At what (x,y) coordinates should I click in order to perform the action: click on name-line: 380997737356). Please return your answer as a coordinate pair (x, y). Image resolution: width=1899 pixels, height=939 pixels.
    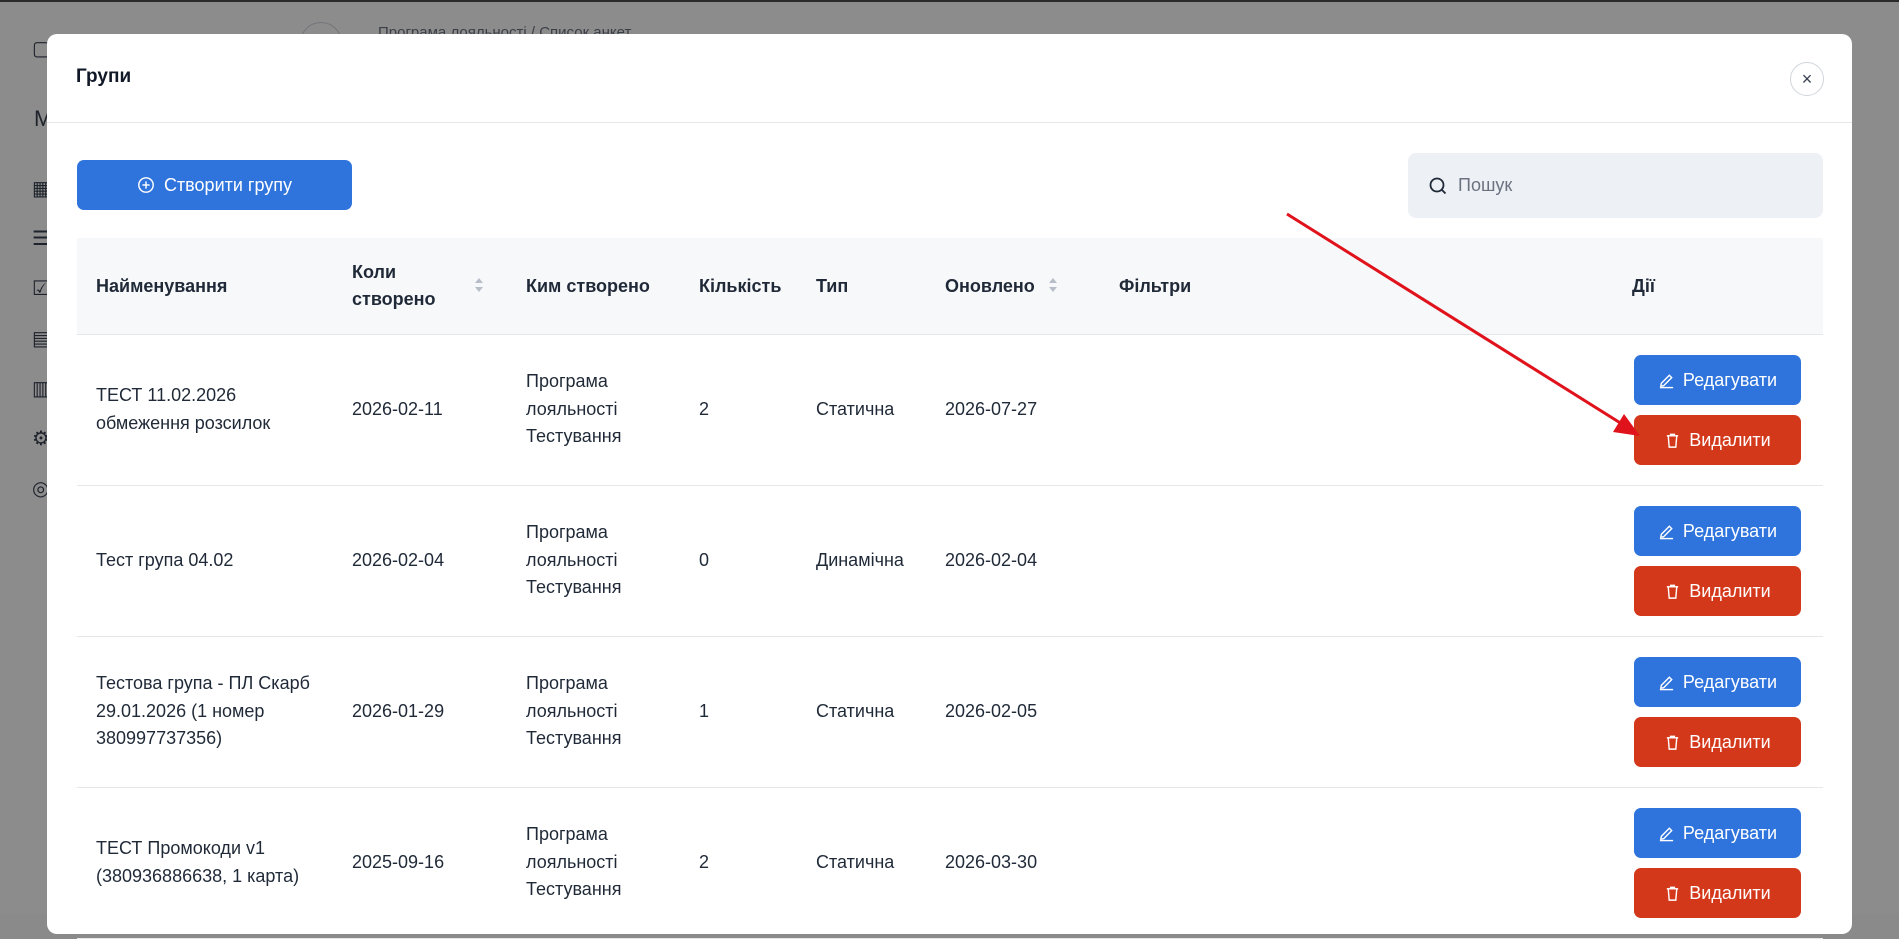
    Looking at the image, I should click on (159, 738).